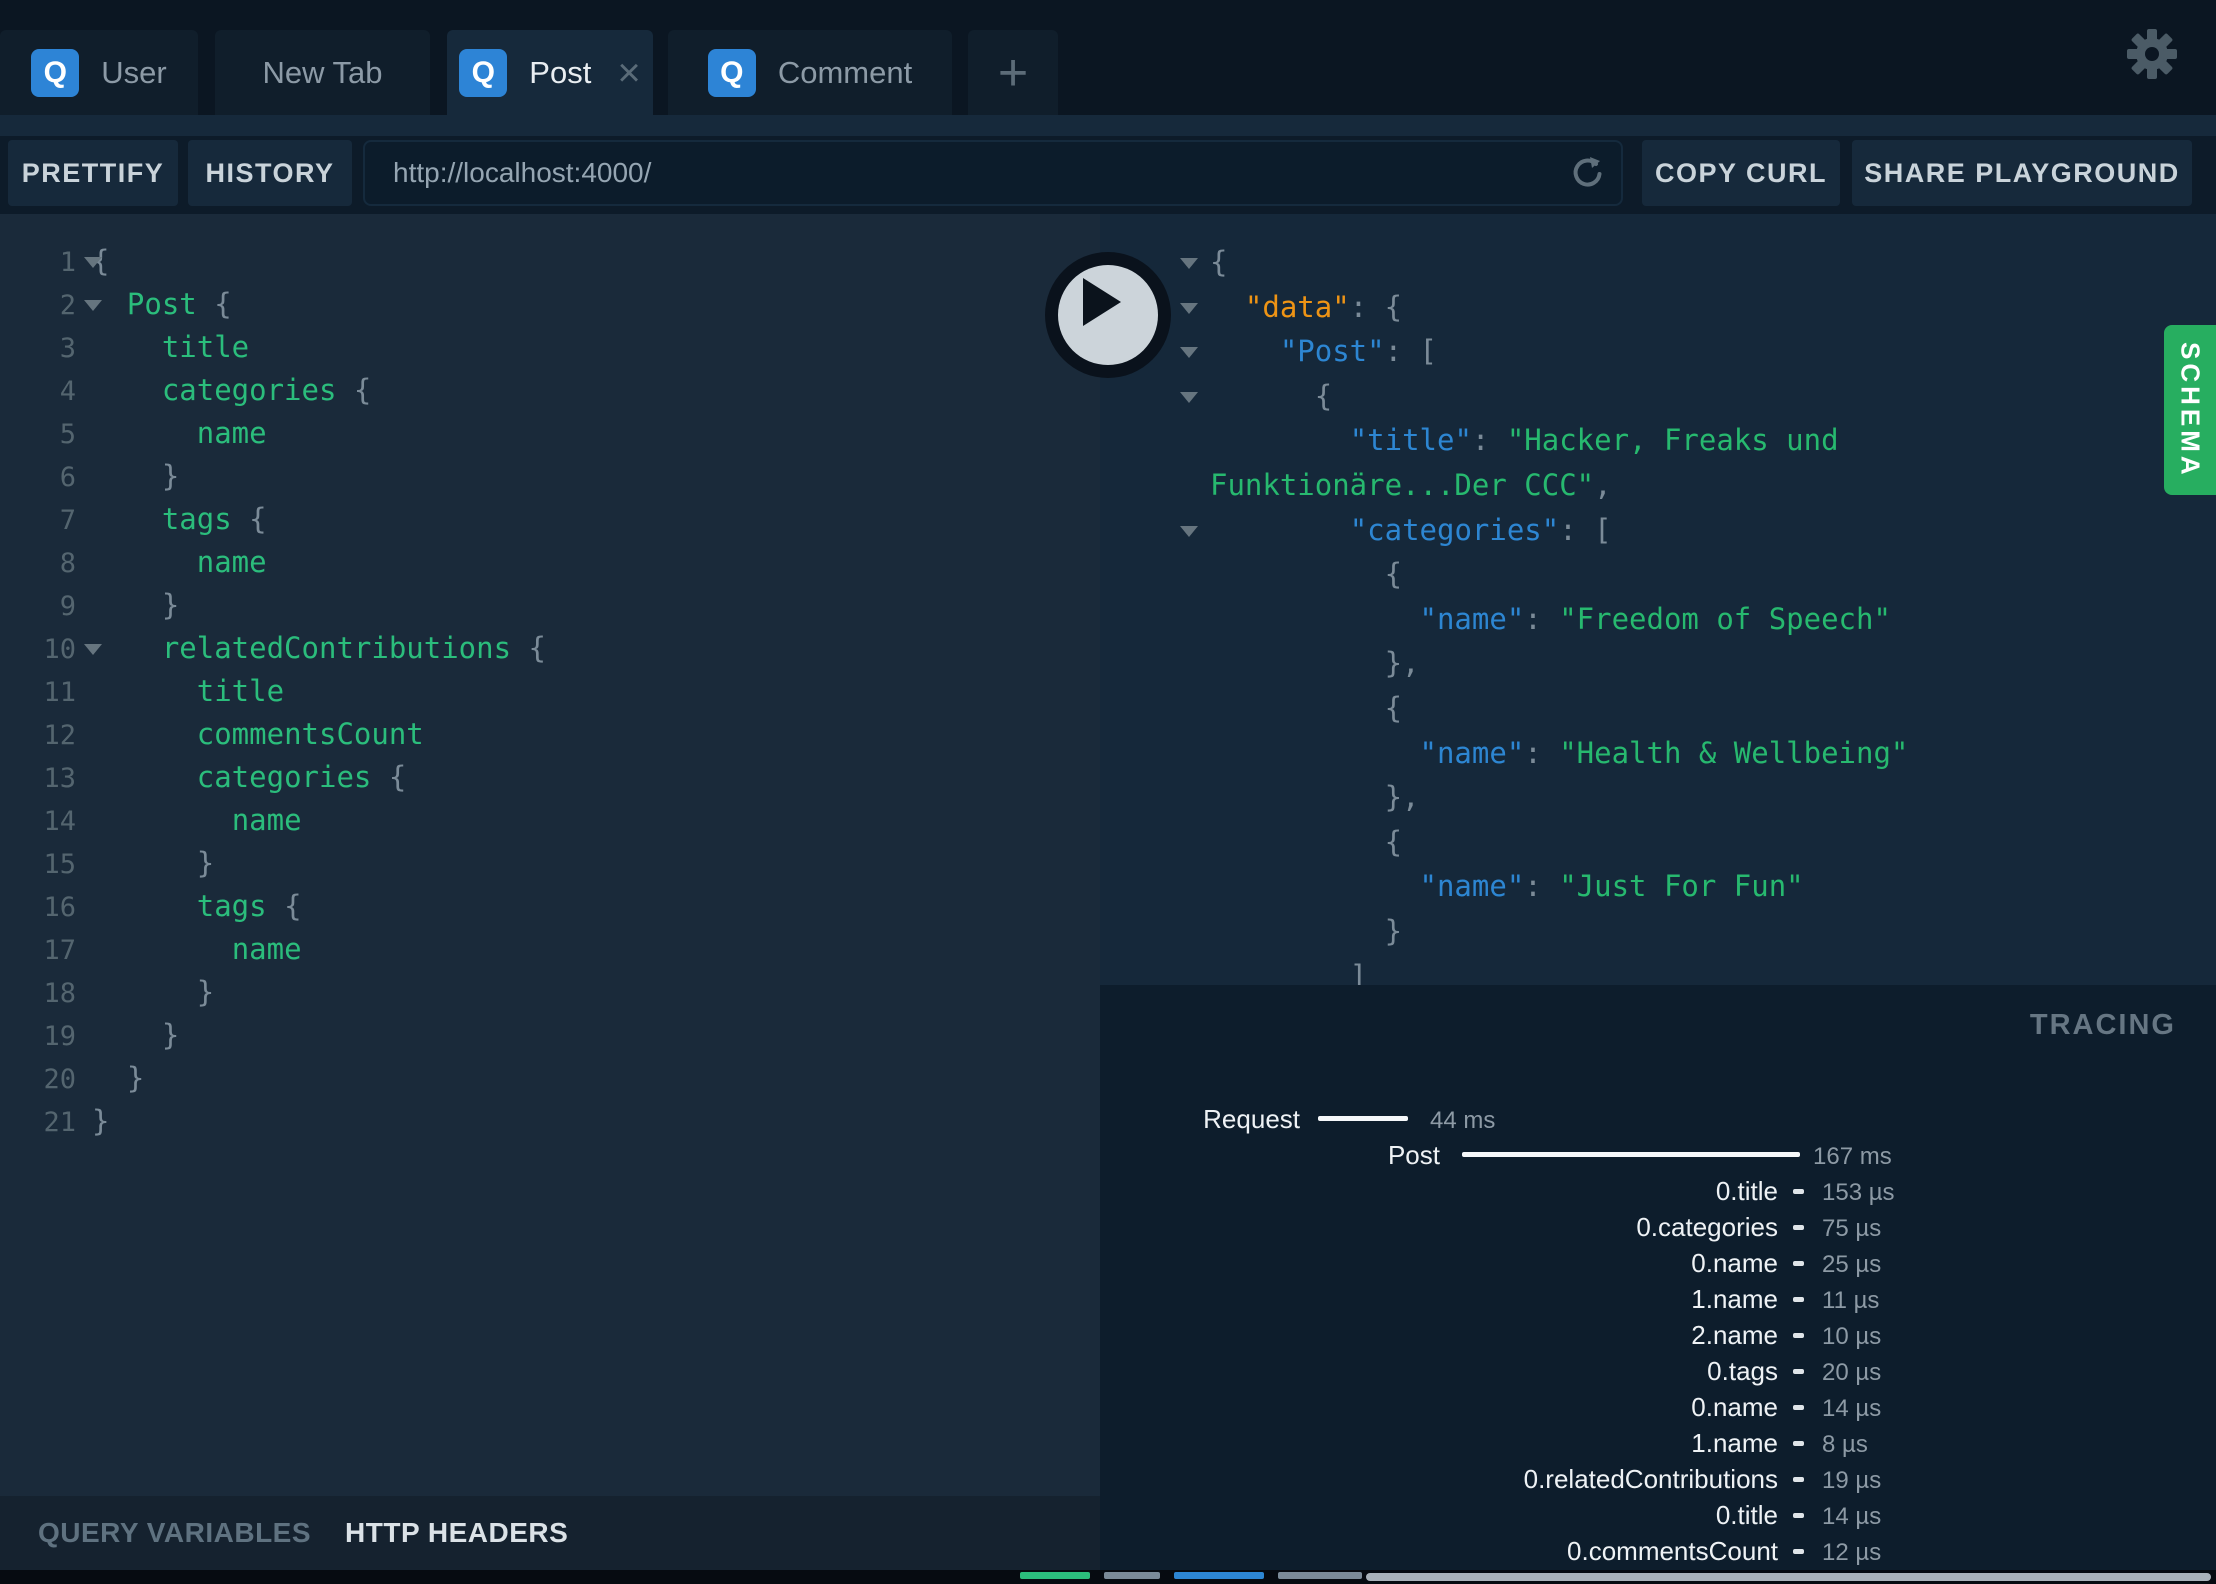 This screenshot has height=1584, width=2216. I want to click on line-number: 20, so click(59, 1079).